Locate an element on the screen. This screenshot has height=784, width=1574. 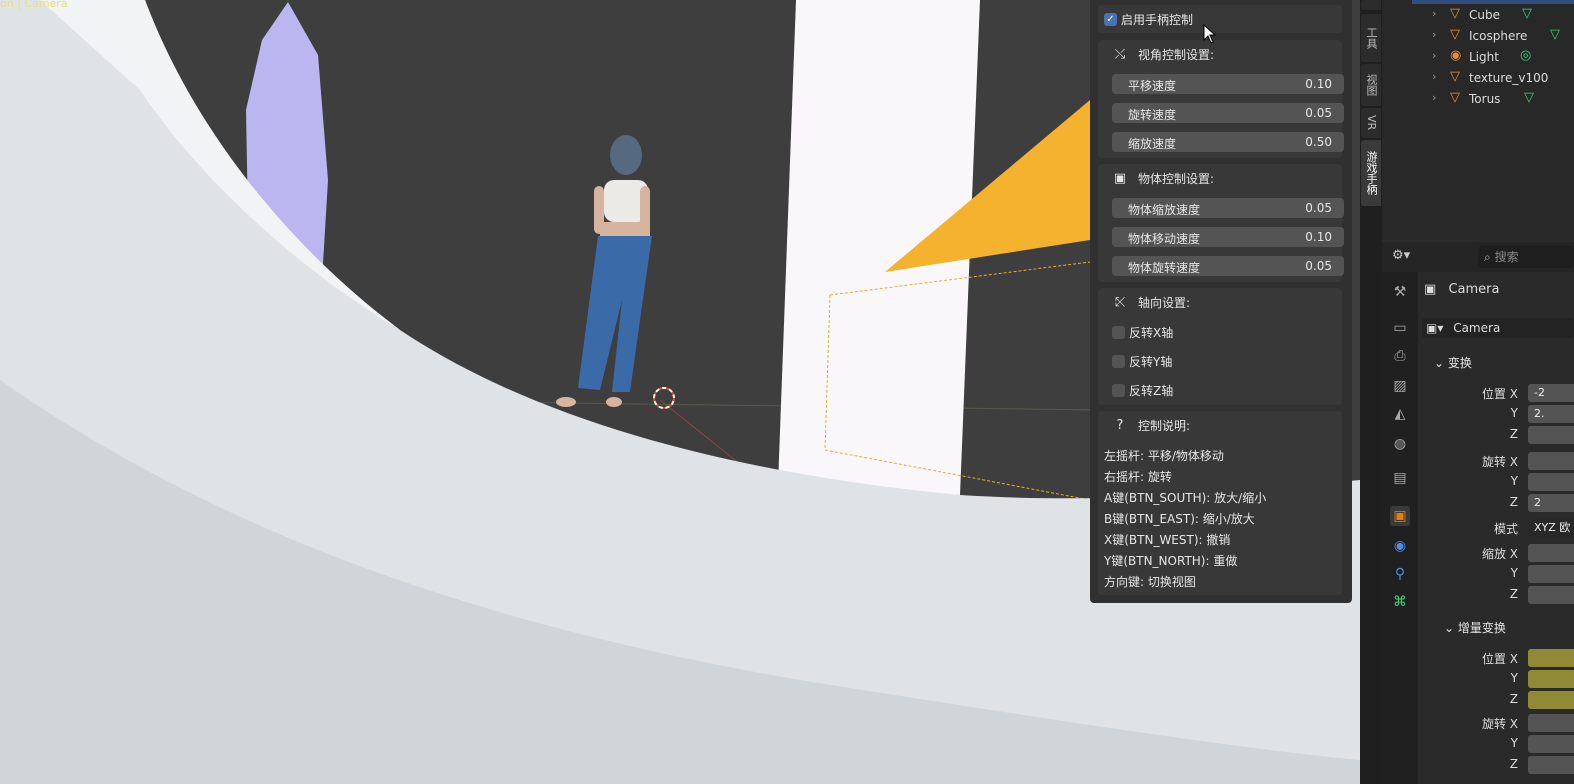
light-icon: ◉ is located at coordinates (1456, 55).